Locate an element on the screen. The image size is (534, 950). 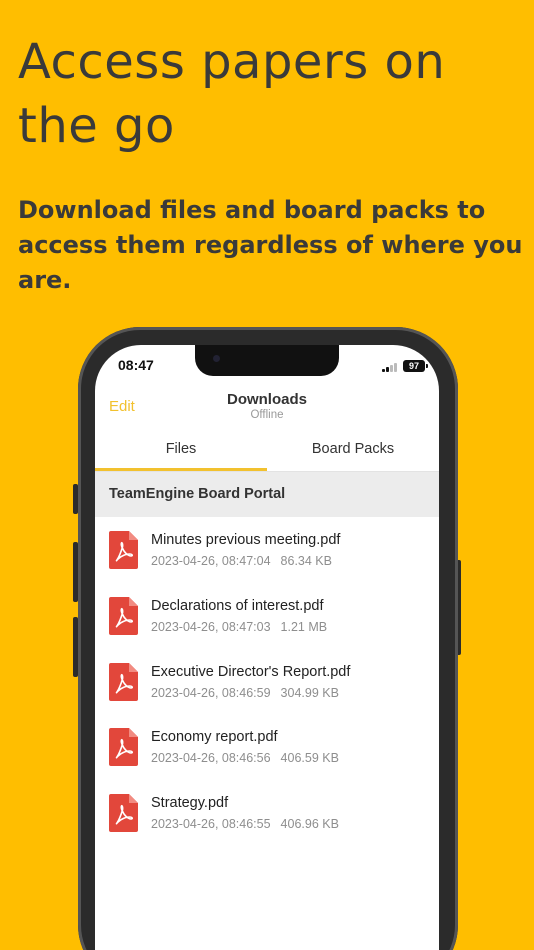
file-date: 2023-04-26, 08:47:04 is located at coordinates (211, 561).